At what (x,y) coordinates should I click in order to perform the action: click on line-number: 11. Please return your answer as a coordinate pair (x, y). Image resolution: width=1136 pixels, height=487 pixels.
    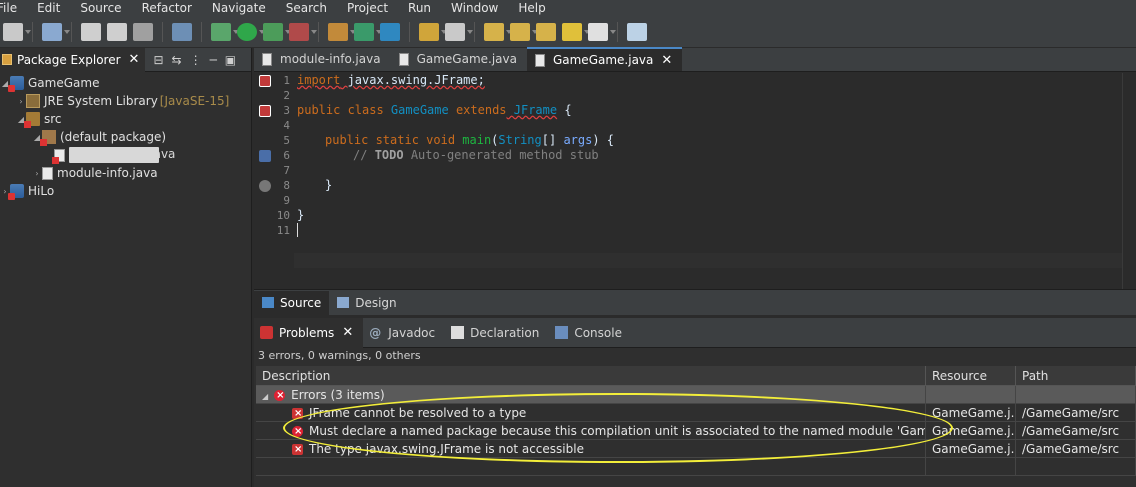
    Looking at the image, I should click on (283, 230).